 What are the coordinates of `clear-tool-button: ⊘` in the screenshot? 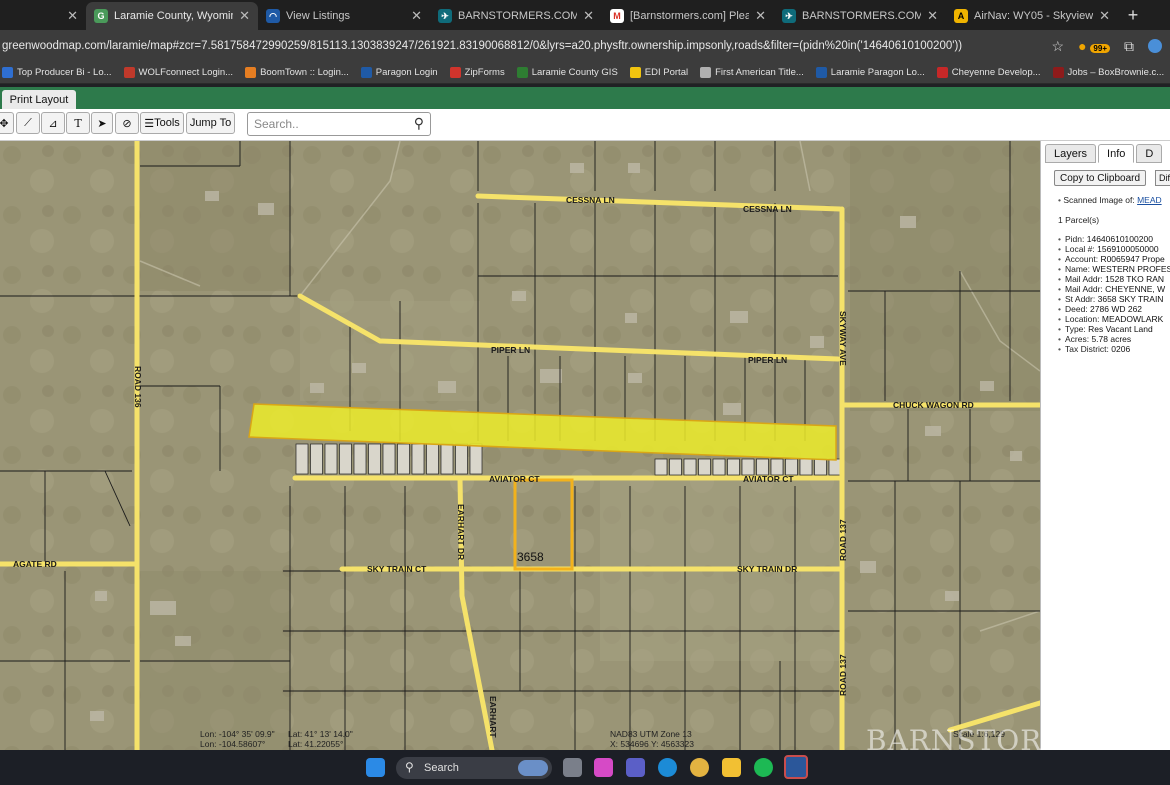 It's located at (127, 123).